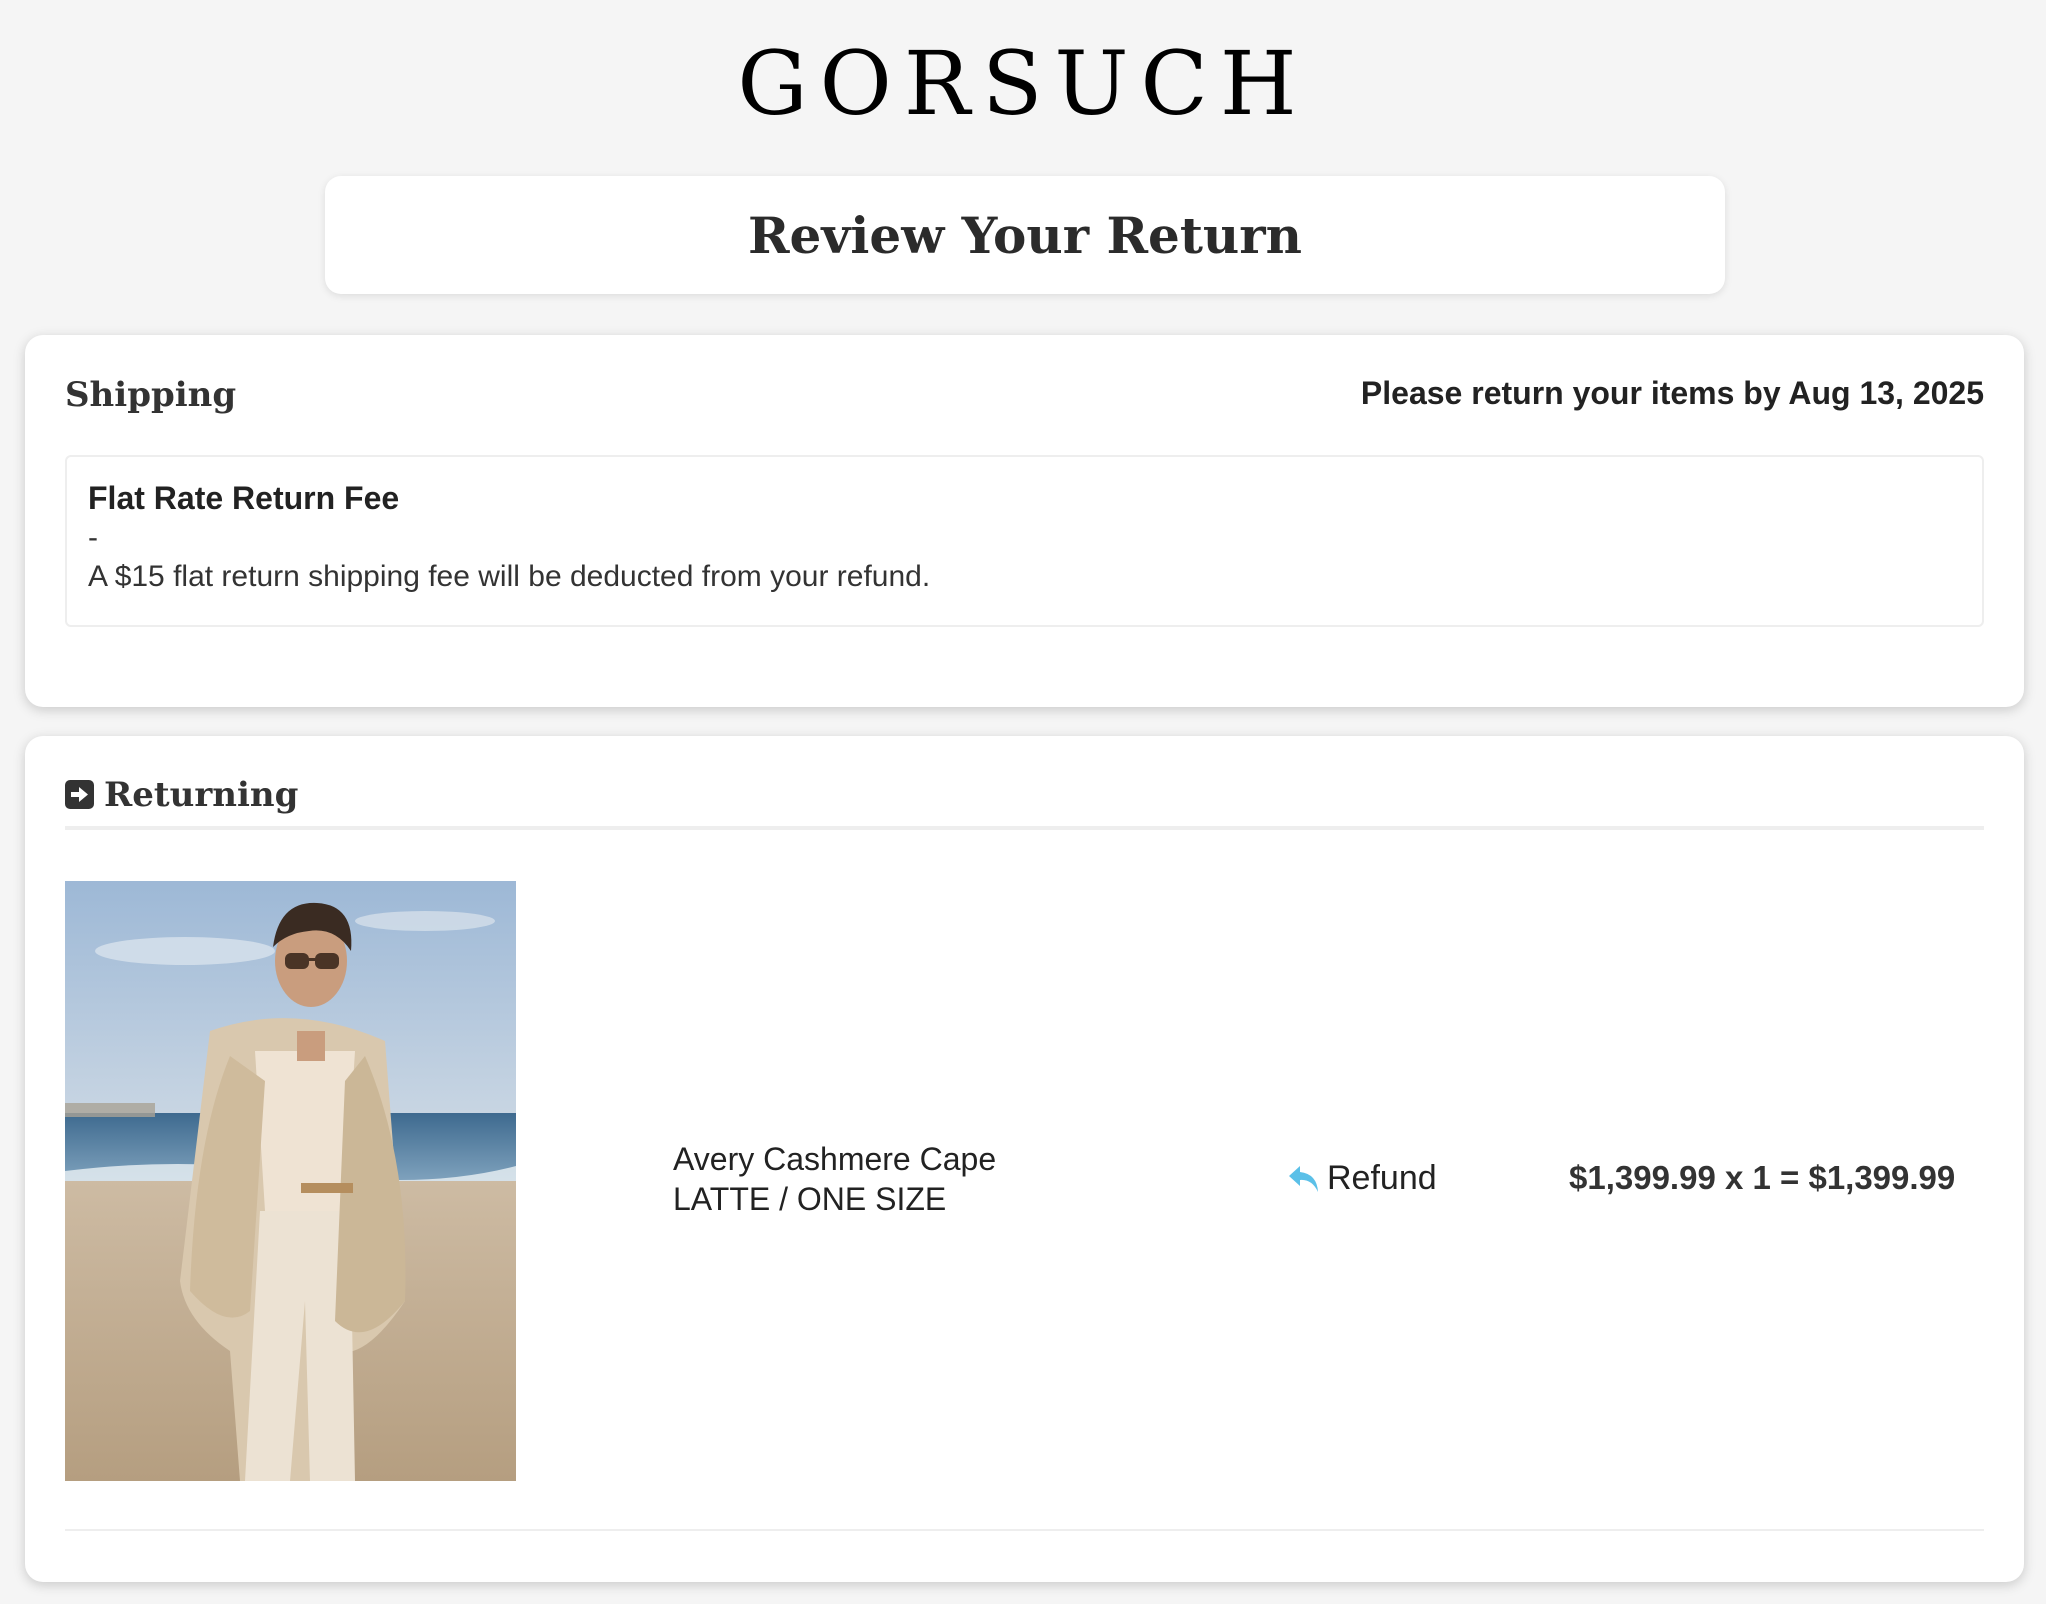 Image resolution: width=2046 pixels, height=1604 pixels. I want to click on item-info: Avery Cashmere Cape LATTE / ONE SIZE, so click(834, 1179).